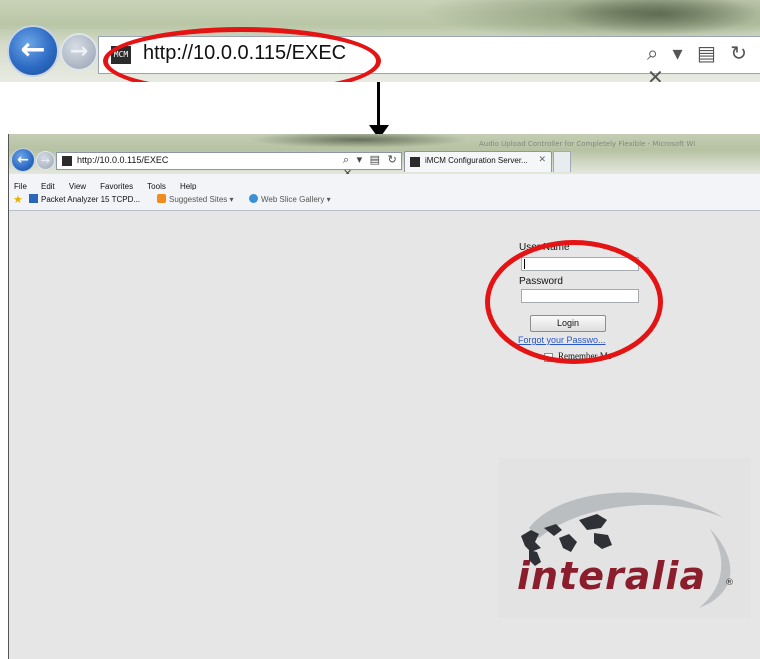 The height and width of the screenshot is (659, 760). I want to click on tab-imcm-configuration: iMCM Configuration Server... ✕, so click(478, 161).